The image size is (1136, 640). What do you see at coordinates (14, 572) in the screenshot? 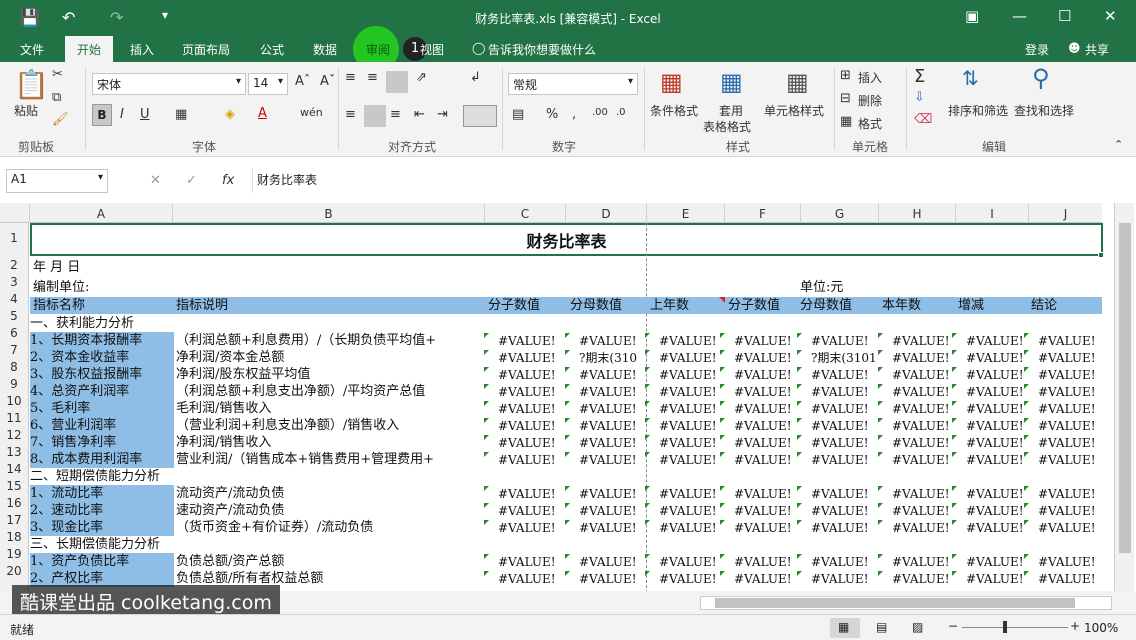
I see `row-header: 20` at bounding box center [14, 572].